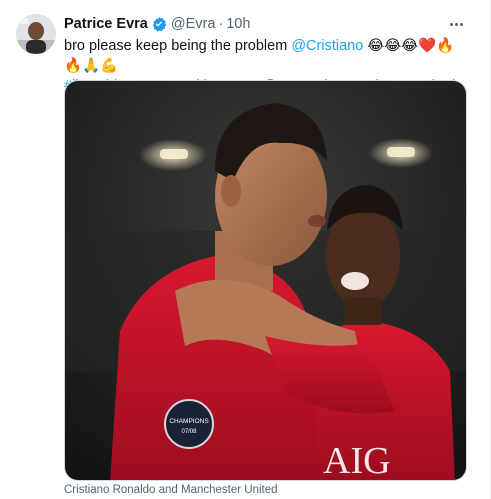 This screenshot has width=491, height=499. I want to click on shirt-sponsor-text: AIG, so click(357, 460).